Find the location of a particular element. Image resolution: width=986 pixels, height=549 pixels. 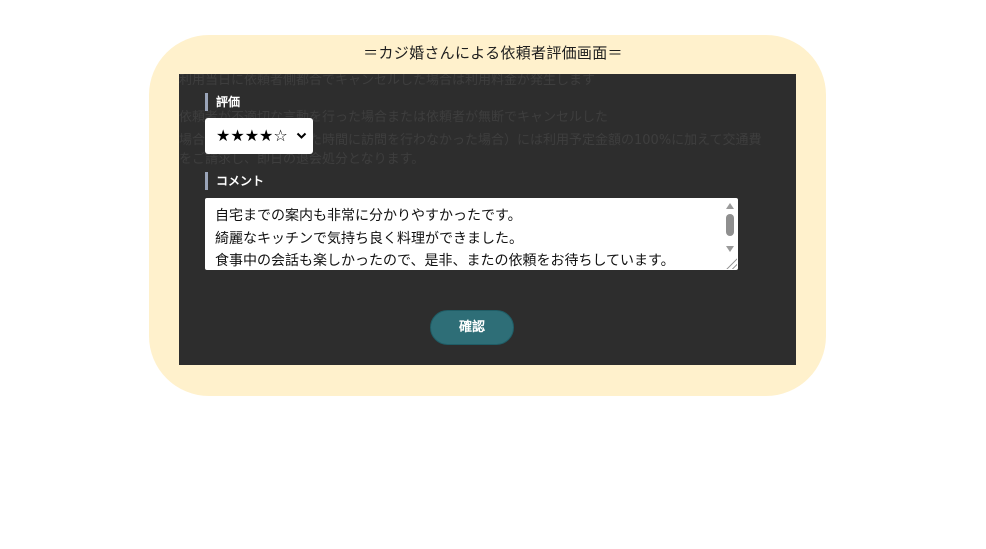

scroll-down-arrow-icon is located at coordinates (730, 249).